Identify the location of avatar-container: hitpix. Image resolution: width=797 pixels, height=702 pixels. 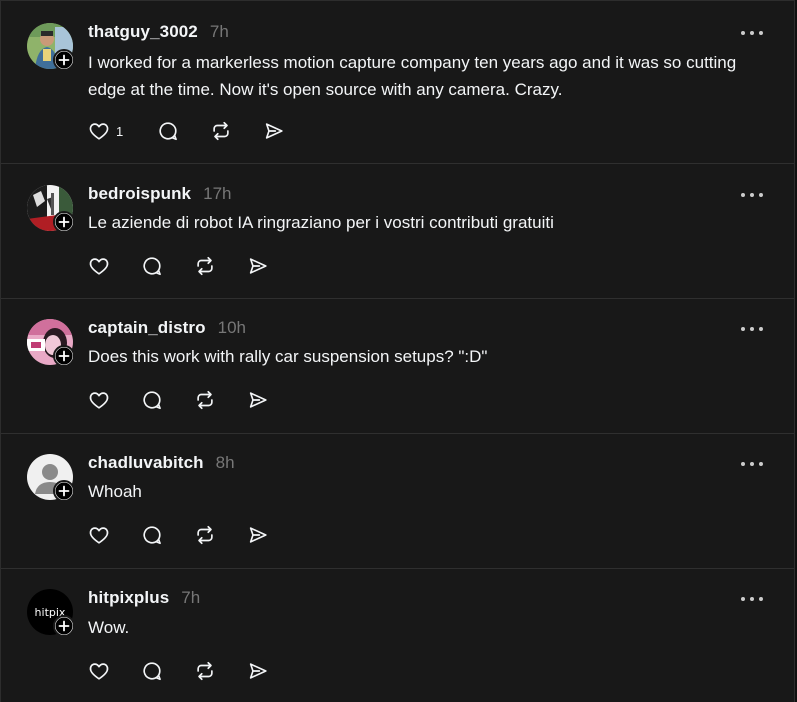
(51, 613).